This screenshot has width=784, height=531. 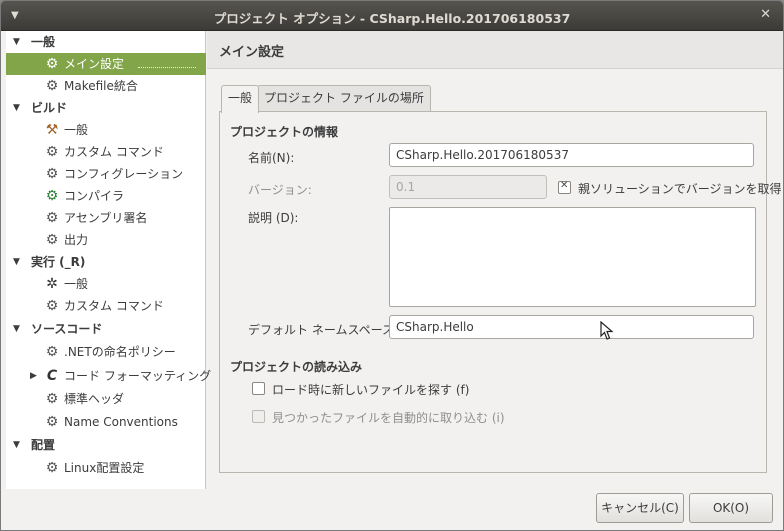 I want to click on build-icon: ⚒, so click(x=52, y=130).